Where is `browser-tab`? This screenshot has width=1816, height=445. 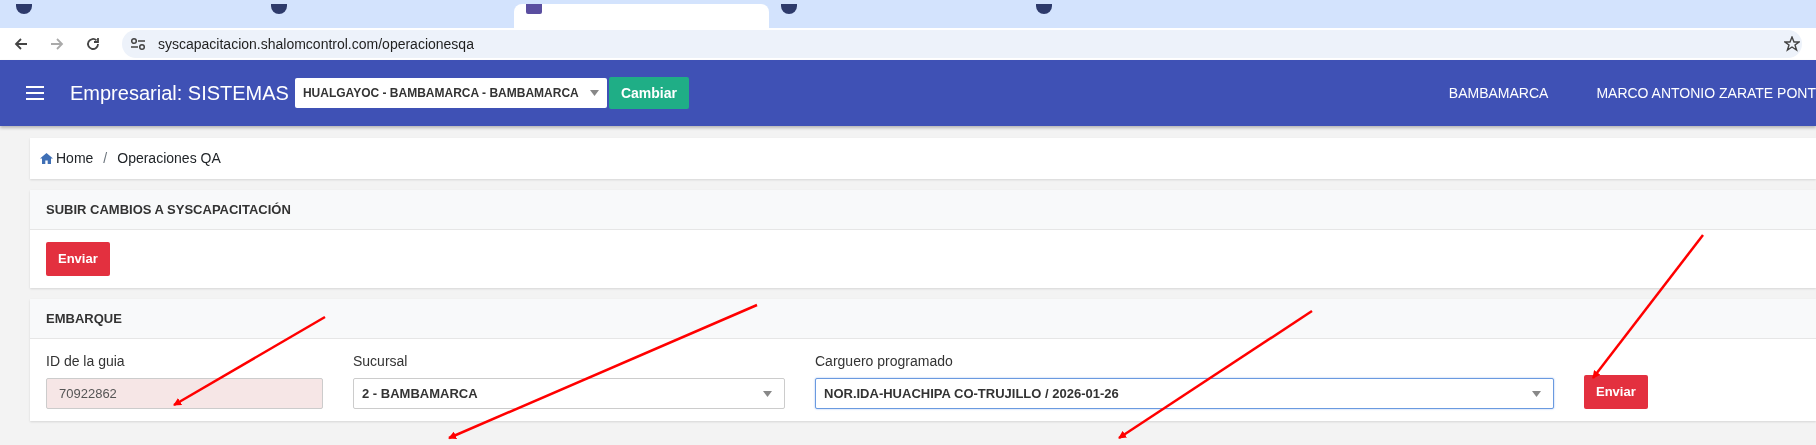
browser-tab is located at coordinates (641, 16).